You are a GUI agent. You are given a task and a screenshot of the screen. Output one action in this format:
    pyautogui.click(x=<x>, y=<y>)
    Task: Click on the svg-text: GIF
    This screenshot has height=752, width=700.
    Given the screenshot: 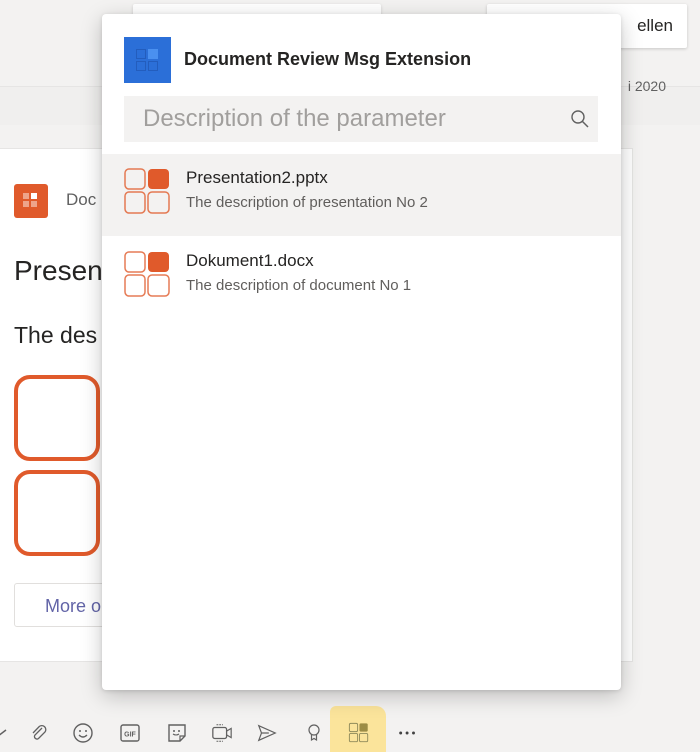 What is the action you would take?
    pyautogui.click(x=130, y=735)
    